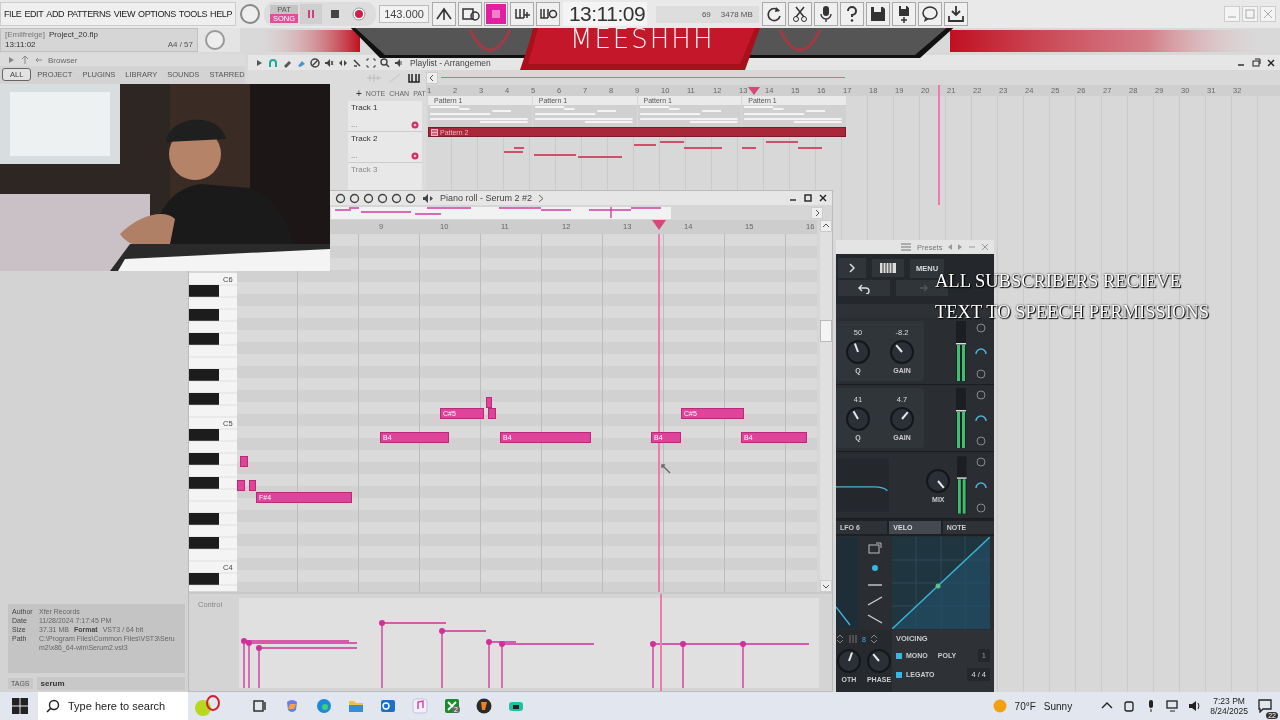 This screenshot has height=720, width=1280. Describe the element at coordinates (39, 60) in the screenshot. I see `back-icon` at that location.